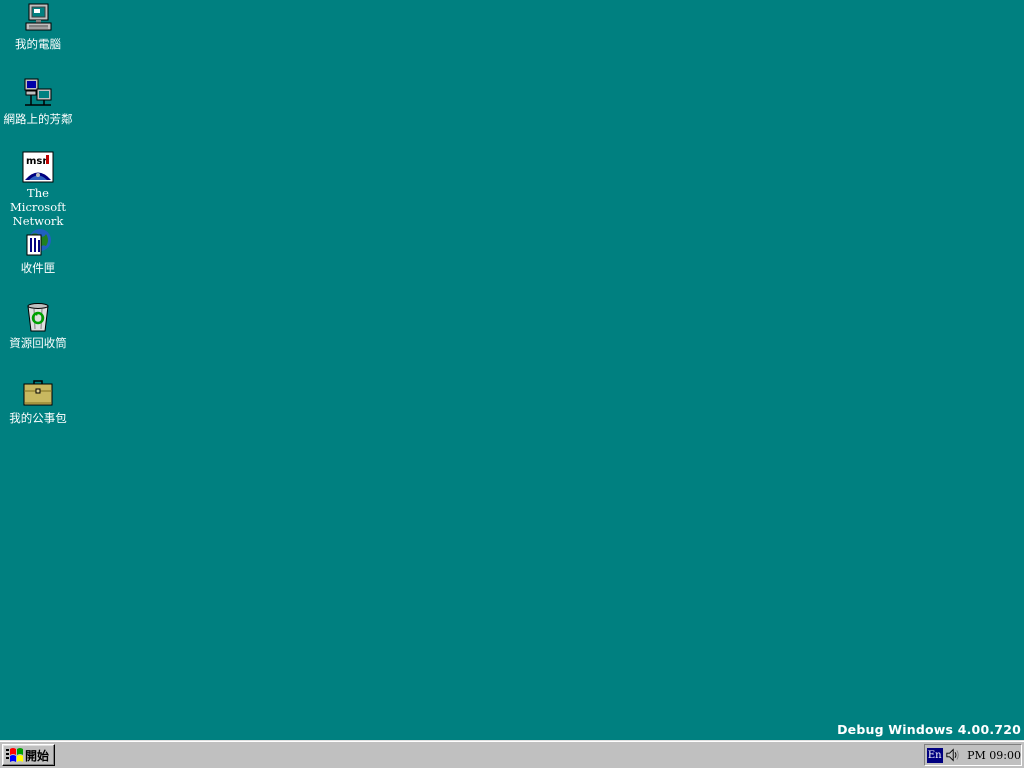 The height and width of the screenshot is (768, 1024). Describe the element at coordinates (37, 755) in the screenshot. I see `start-label: 開始` at that location.